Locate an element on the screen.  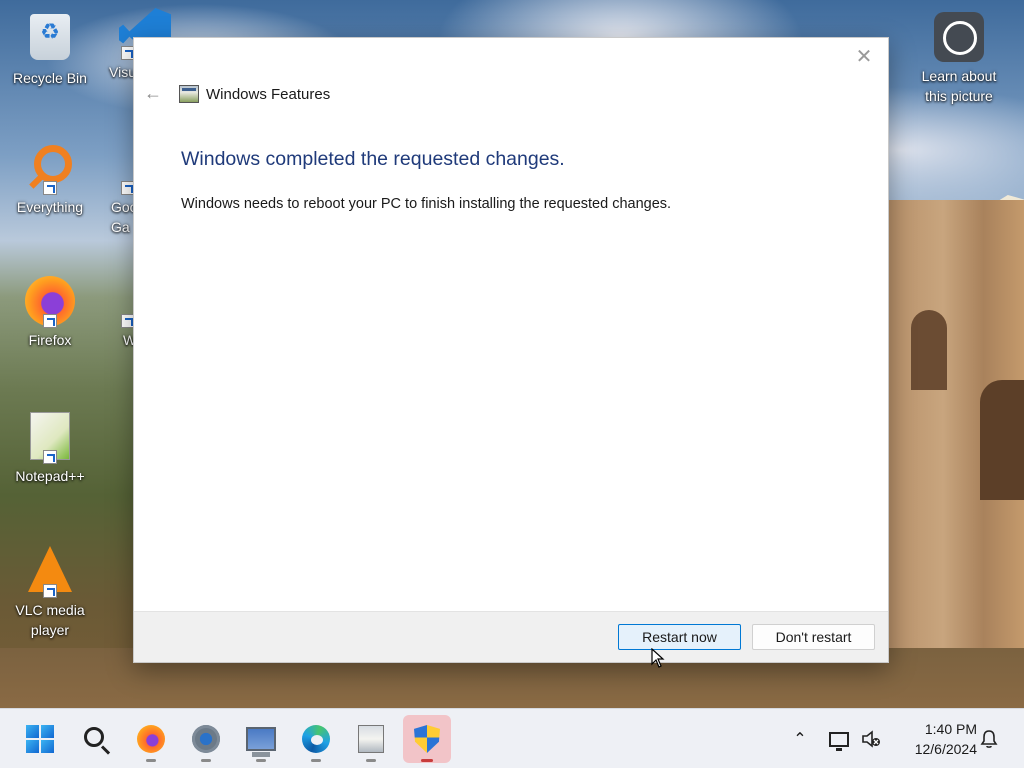
volume-button is located at coordinates (871, 738).